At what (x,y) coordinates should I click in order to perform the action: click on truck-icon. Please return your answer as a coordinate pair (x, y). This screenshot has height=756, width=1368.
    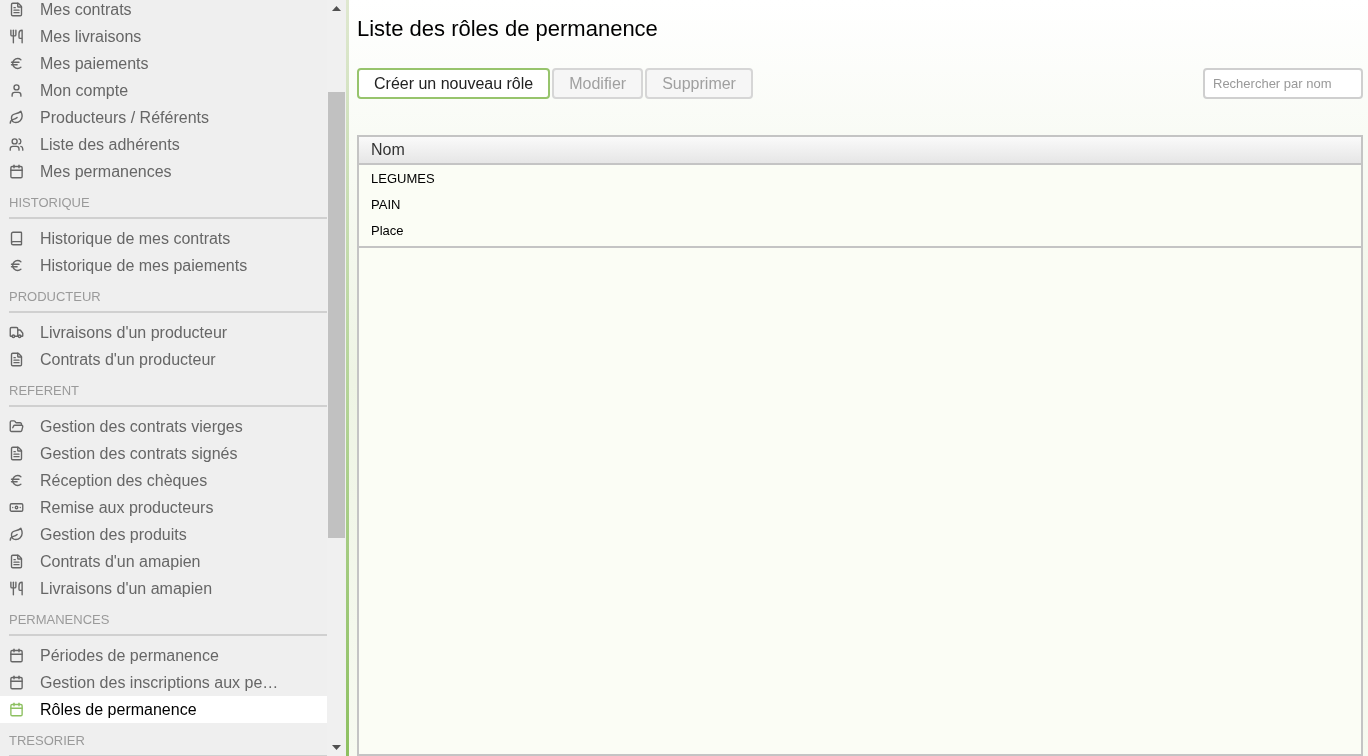
    Looking at the image, I should click on (16, 332).